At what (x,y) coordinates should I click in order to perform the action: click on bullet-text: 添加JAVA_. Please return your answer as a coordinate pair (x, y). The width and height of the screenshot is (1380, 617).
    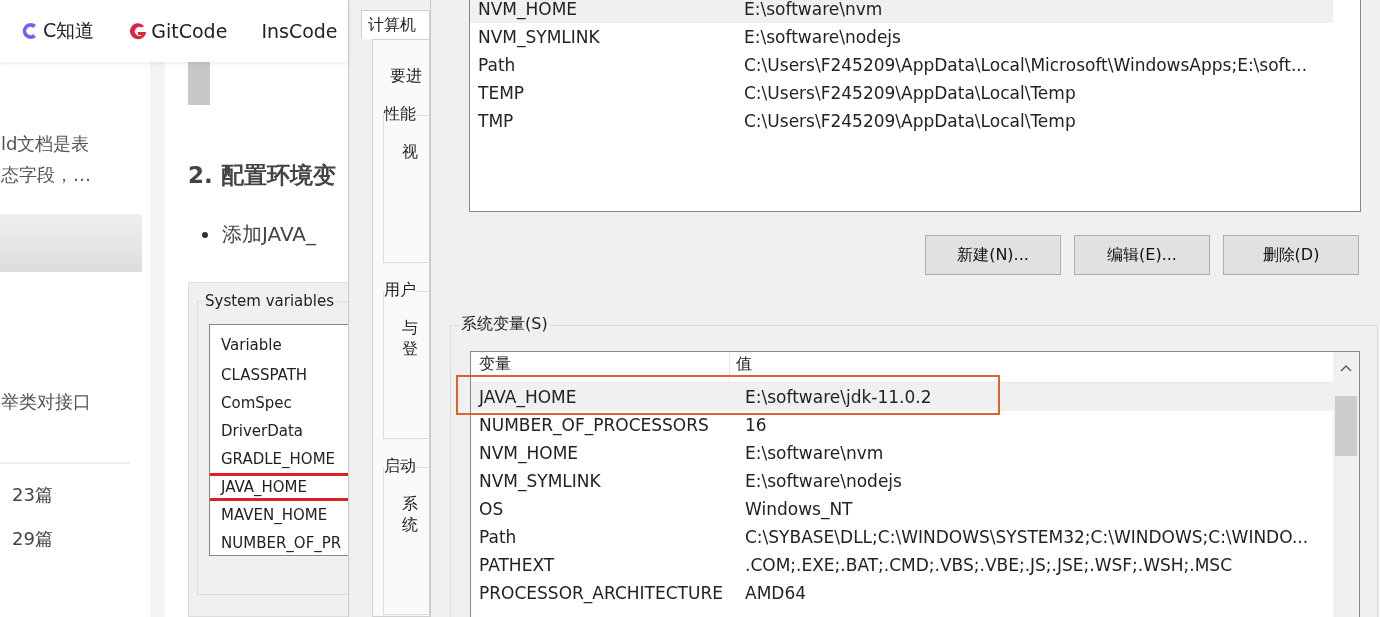
    Looking at the image, I should click on (269, 234).